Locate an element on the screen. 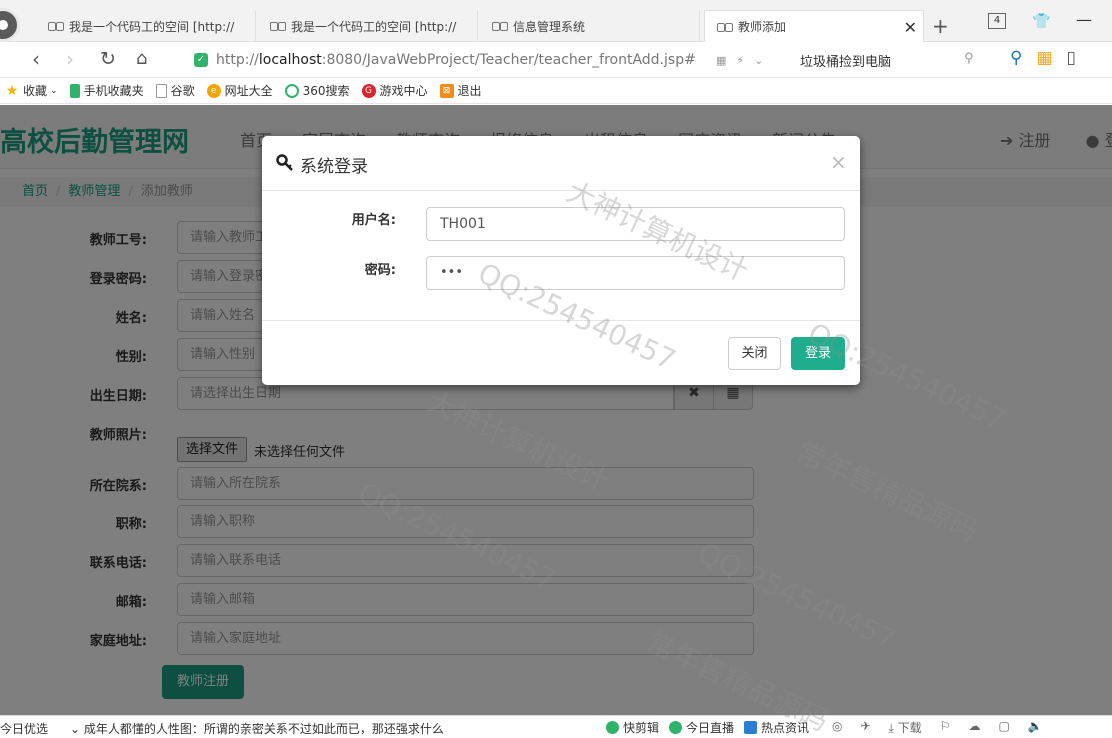 This screenshot has height=738, width=1112. reload-icon: ↻ is located at coordinates (108, 59).